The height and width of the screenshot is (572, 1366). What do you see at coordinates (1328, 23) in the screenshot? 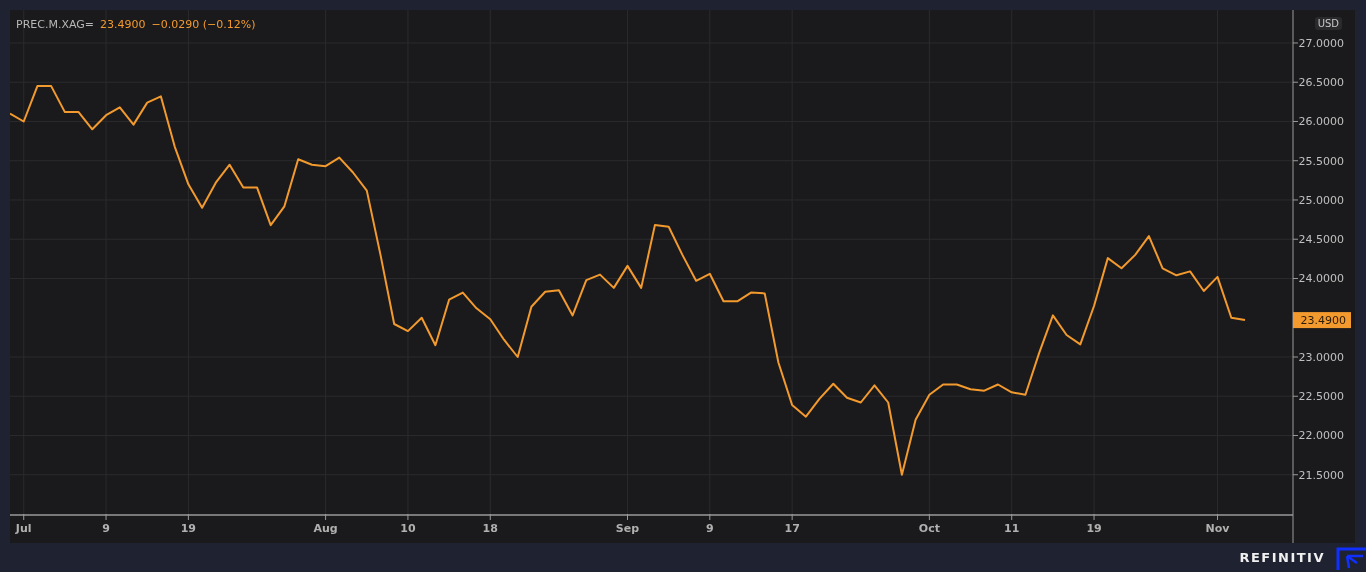
I see `currency-badge: USD` at bounding box center [1328, 23].